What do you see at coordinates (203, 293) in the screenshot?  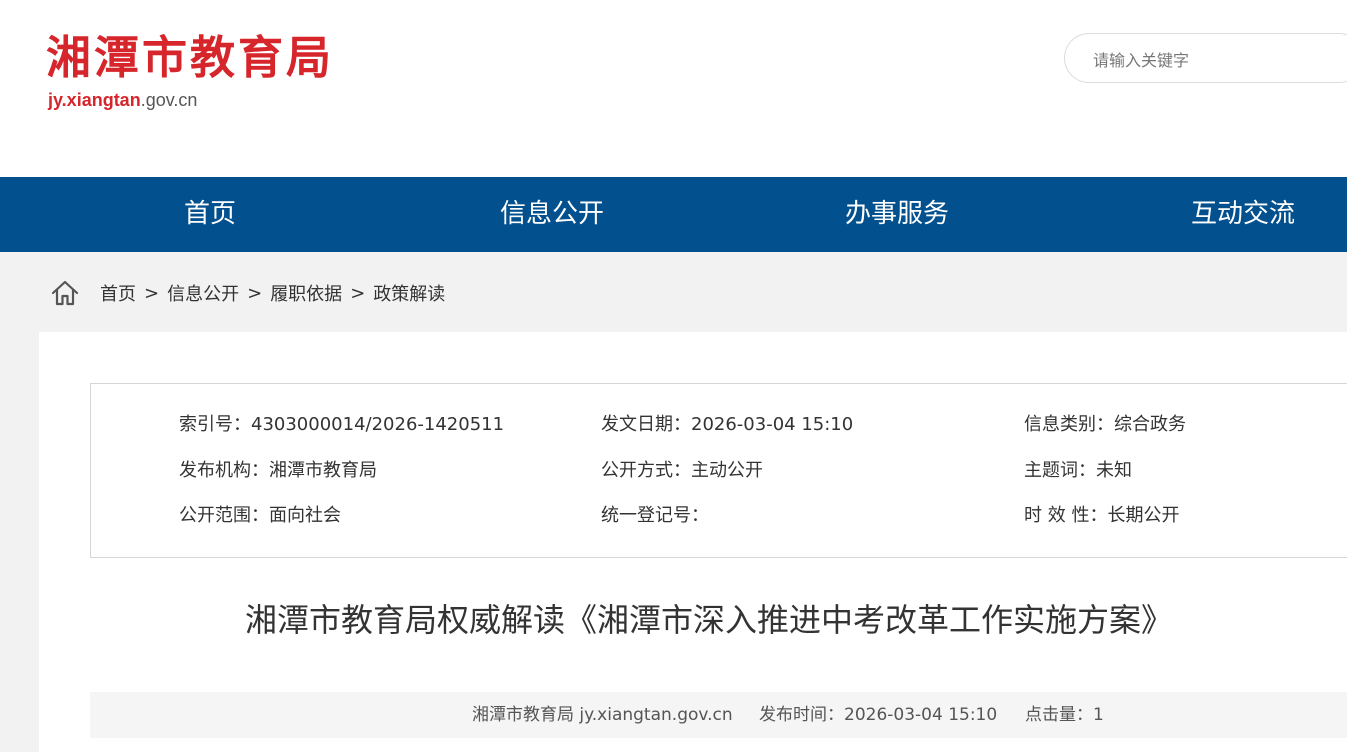 I see `breadcrumb-item-info-disclosure: 信息公开` at bounding box center [203, 293].